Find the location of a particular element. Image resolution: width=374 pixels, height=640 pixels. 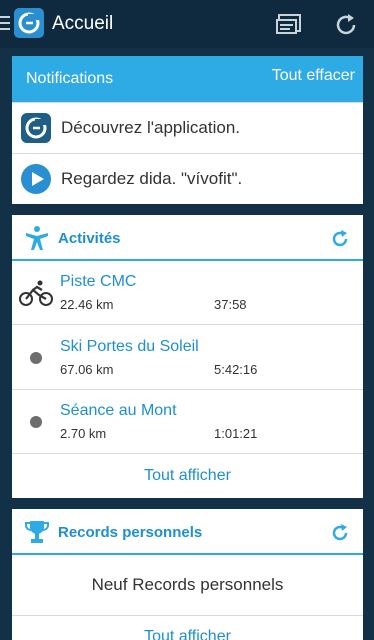

activity-name: Séance au Mont is located at coordinates (118, 410).